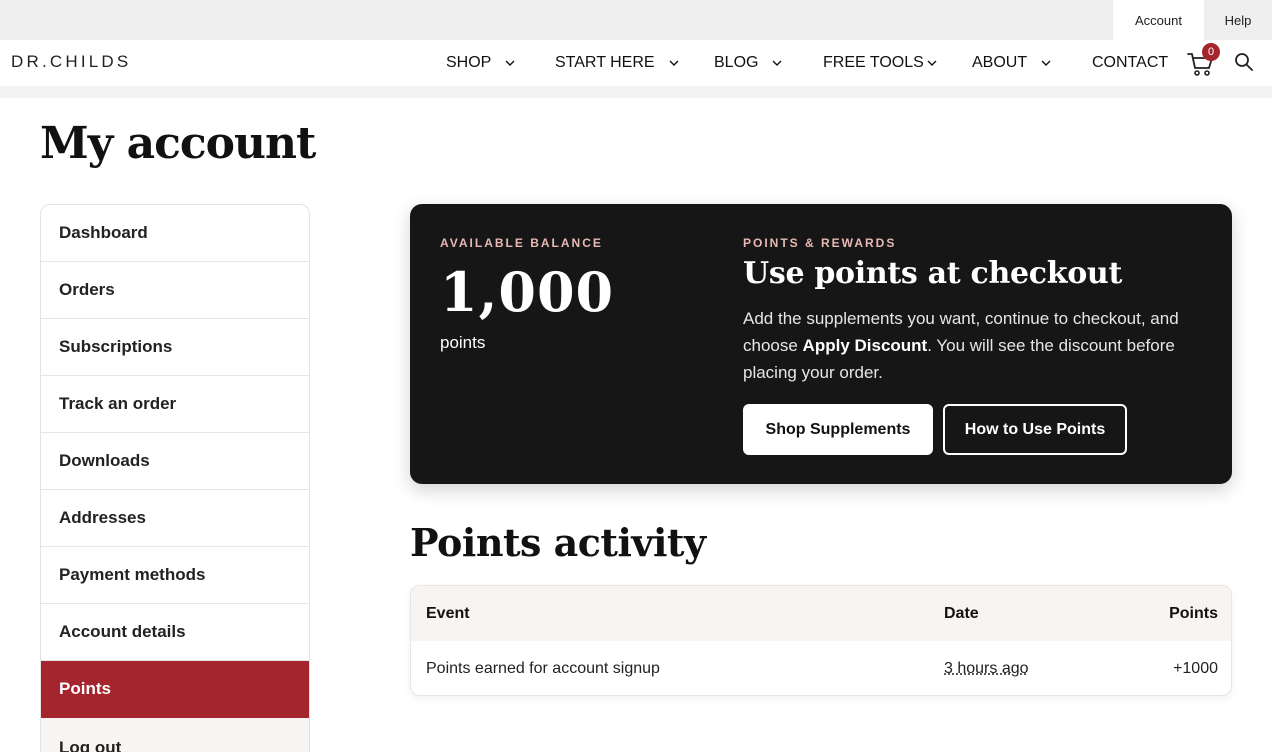  I want to click on balance-label: AVAILABLE BALANCE, so click(521, 243).